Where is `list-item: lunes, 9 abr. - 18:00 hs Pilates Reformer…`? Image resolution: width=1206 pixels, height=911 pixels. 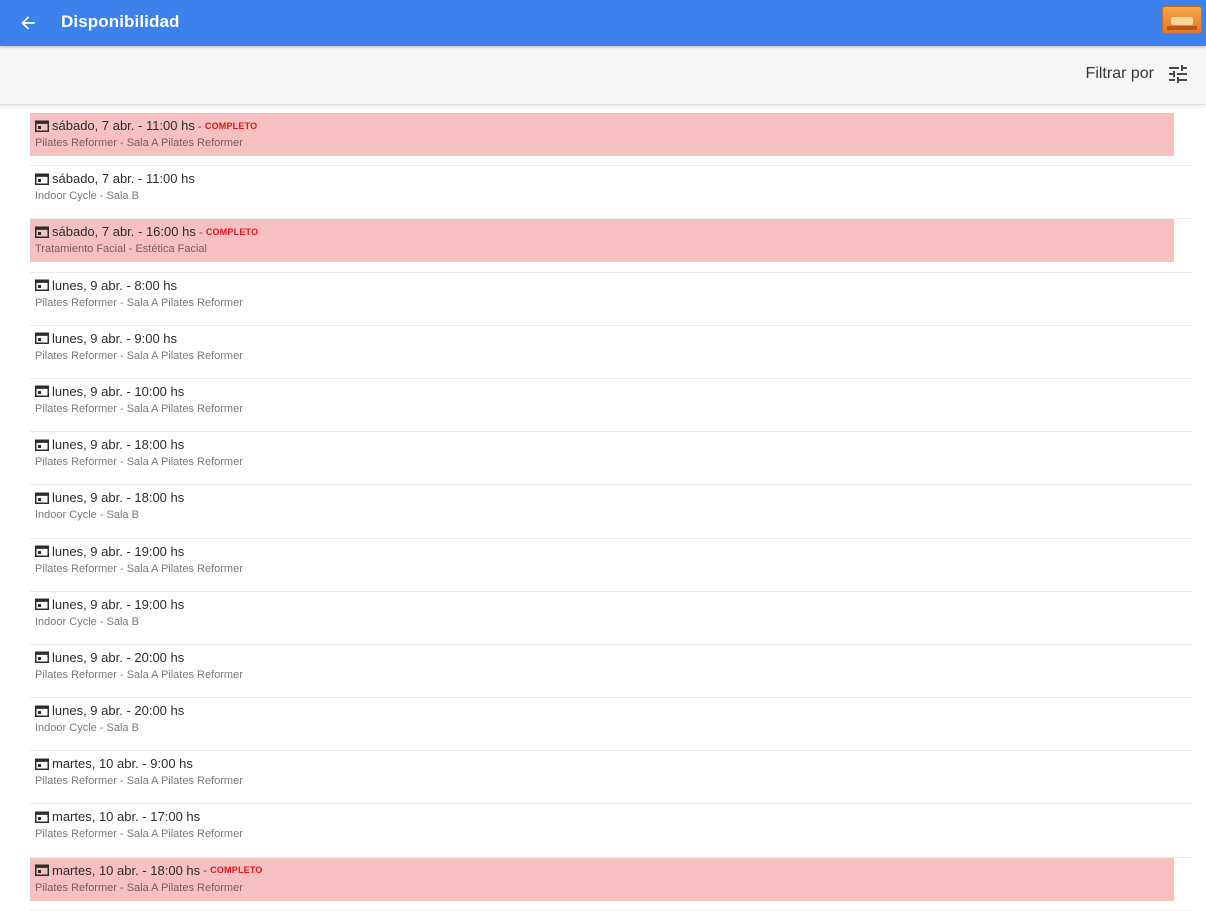
list-item: lunes, 9 abr. - 18:00 hs Pilates Reformer… is located at coordinates (611, 459).